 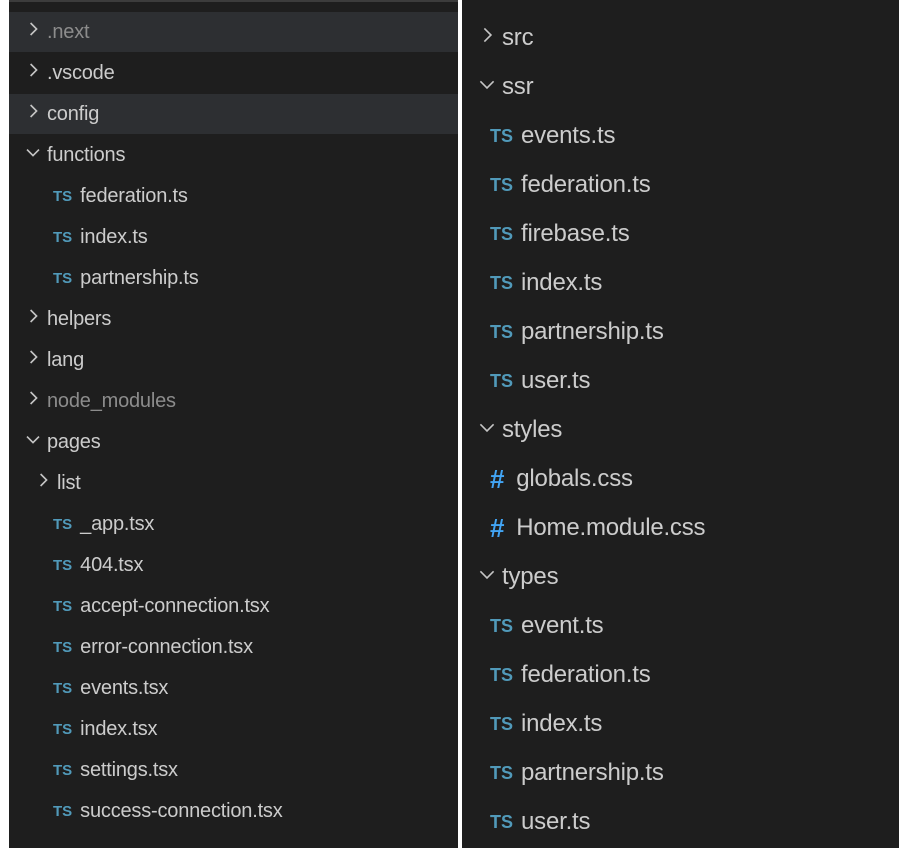 I want to click on item-label: firebase.ts, so click(x=575, y=233).